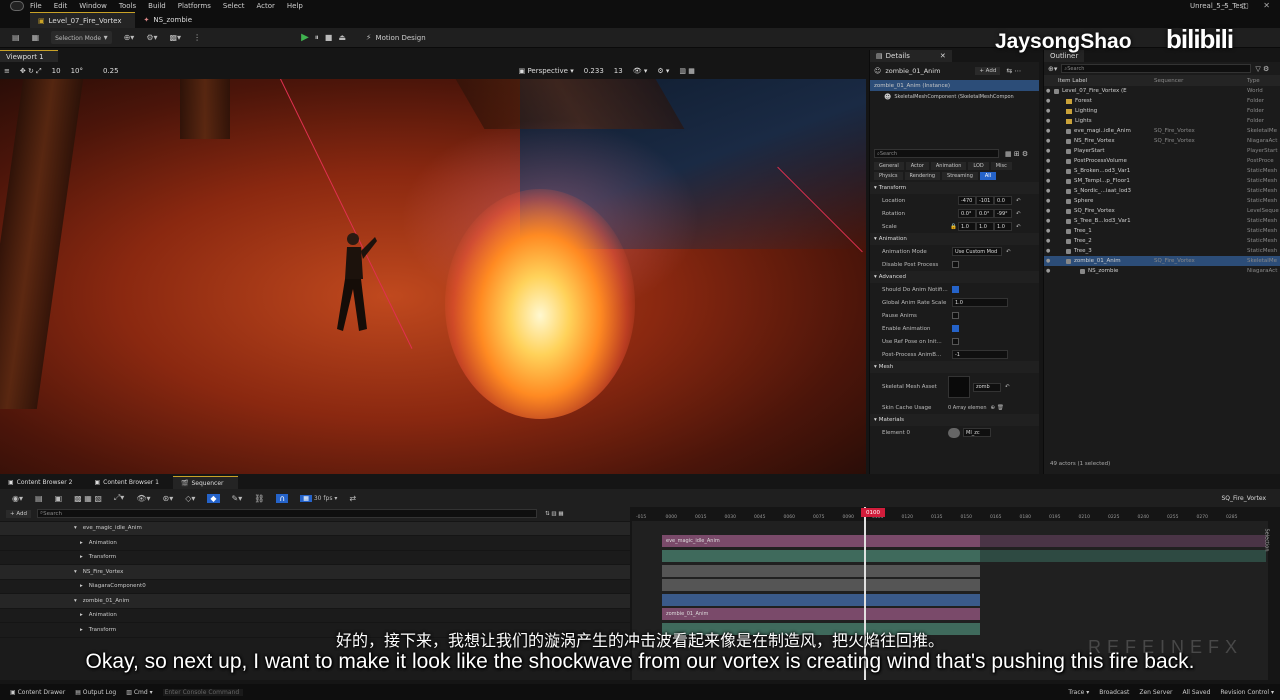  Describe the element at coordinates (1162, 201) in the screenshot. I see `outliner-row: ● Sphere StaticMesh` at that location.